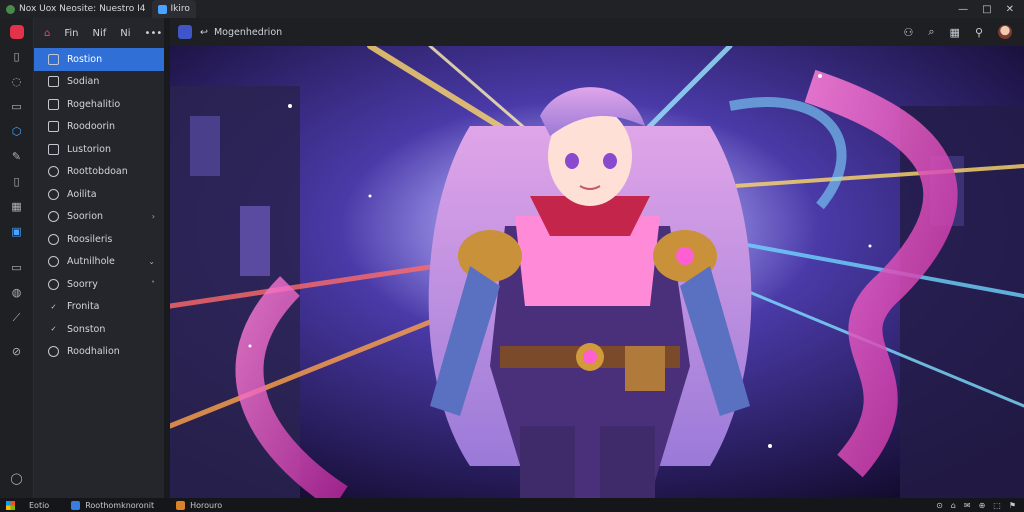  I want to click on sidebar-item-label: Roottobdoan, so click(97, 172).